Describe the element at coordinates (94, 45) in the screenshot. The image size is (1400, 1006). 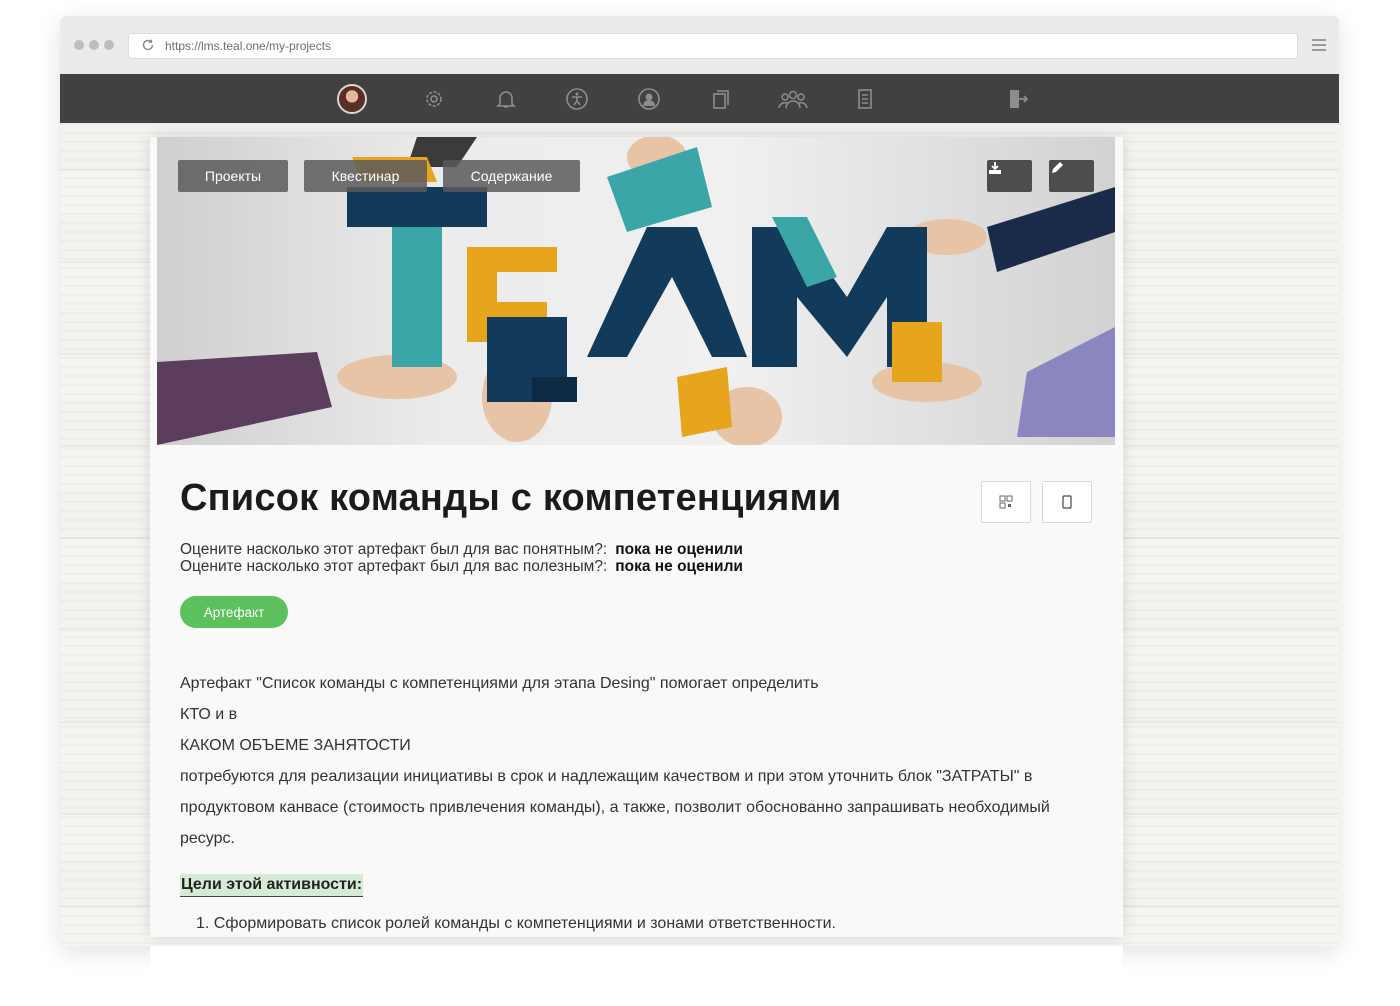
I see `window-controls` at that location.